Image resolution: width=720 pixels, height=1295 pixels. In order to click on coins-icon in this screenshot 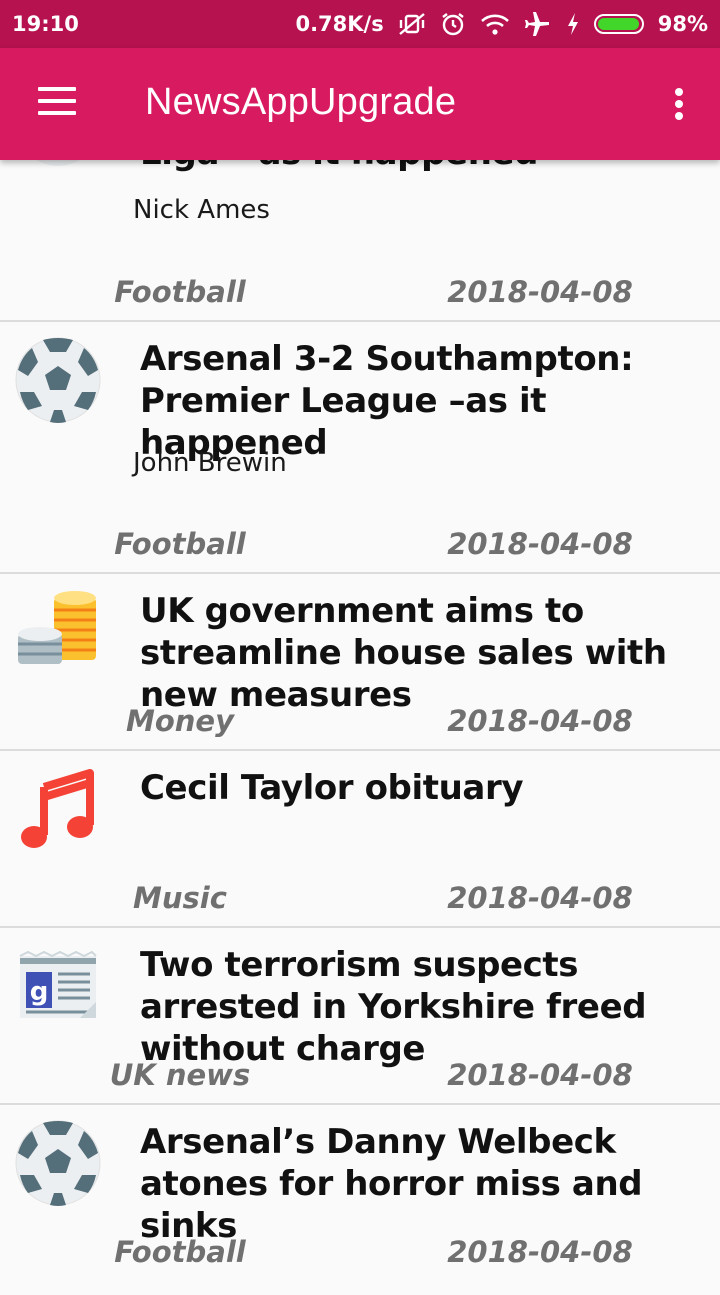, I will do `click(58, 630)`.